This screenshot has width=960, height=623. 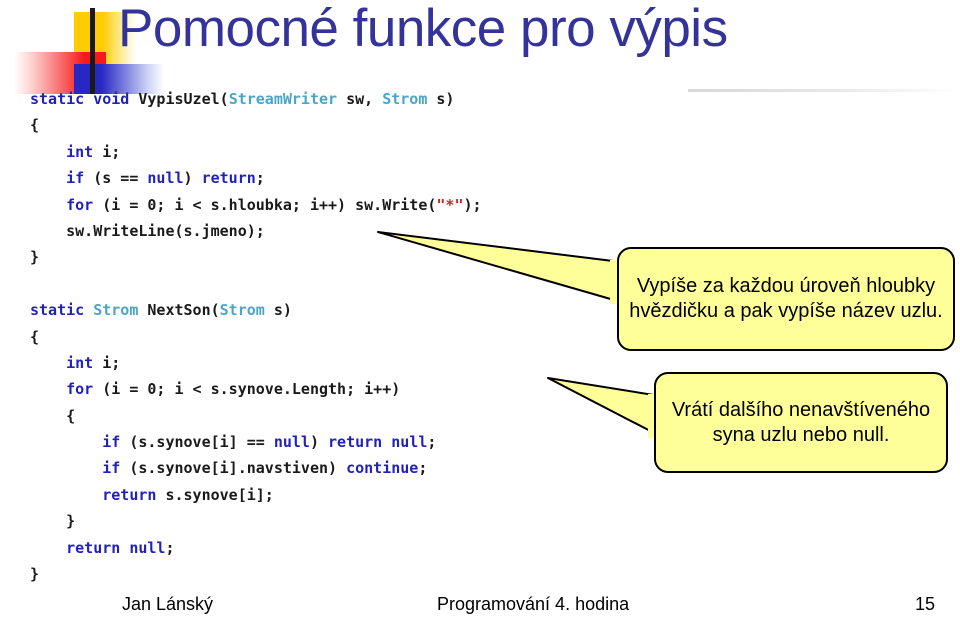 What do you see at coordinates (168, 604) in the screenshot?
I see `footer-author: Jan Lánský` at bounding box center [168, 604].